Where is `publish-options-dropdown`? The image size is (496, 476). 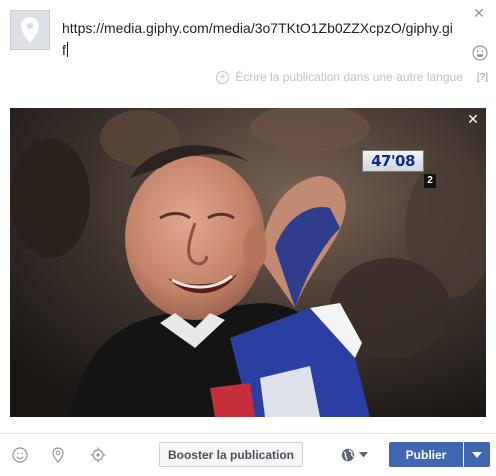 publish-options-dropdown is located at coordinates (477, 454).